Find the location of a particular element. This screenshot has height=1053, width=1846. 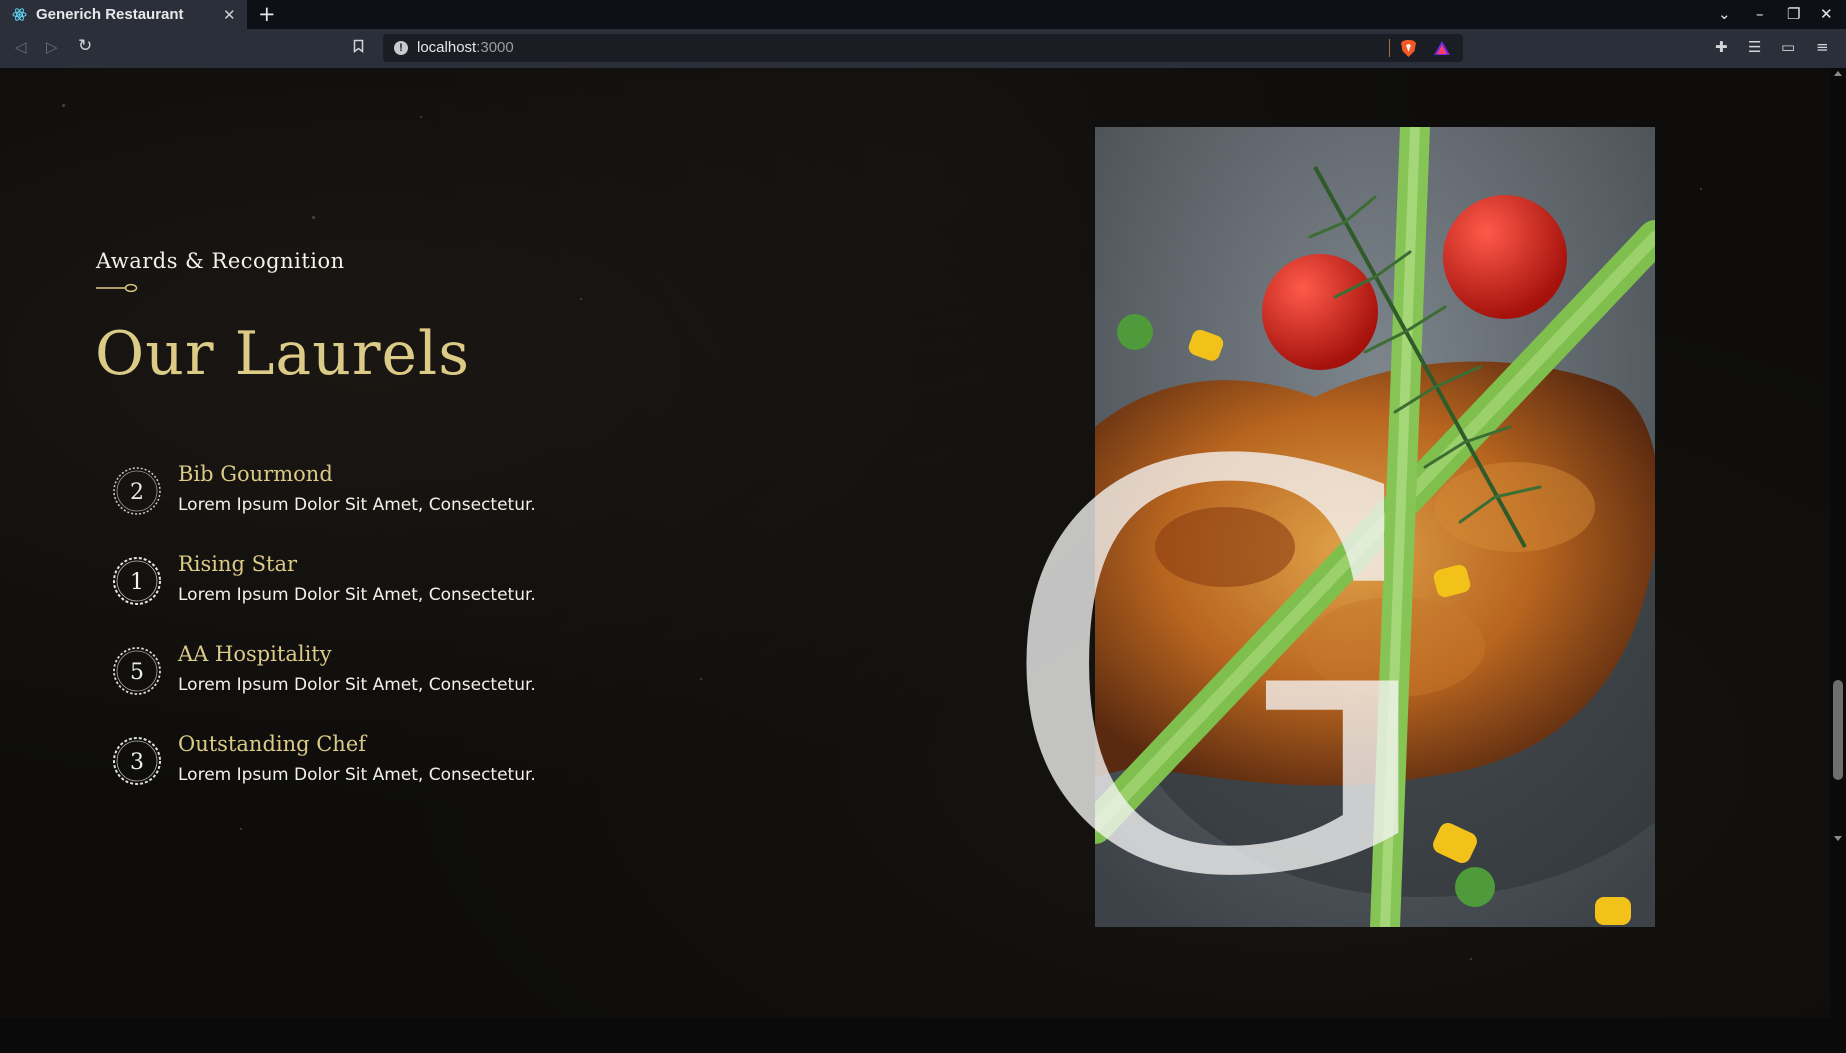

laurel-badge-icon: 2 is located at coordinates (137, 491).